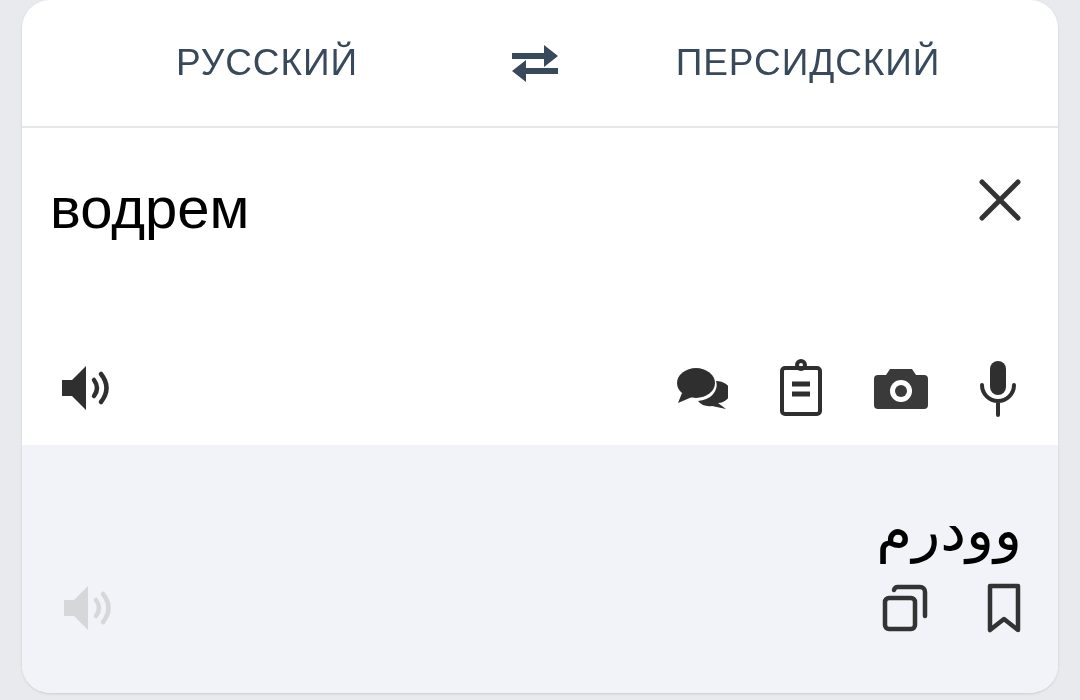  Describe the element at coordinates (998, 388) in the screenshot. I see `microphone-icon` at that location.